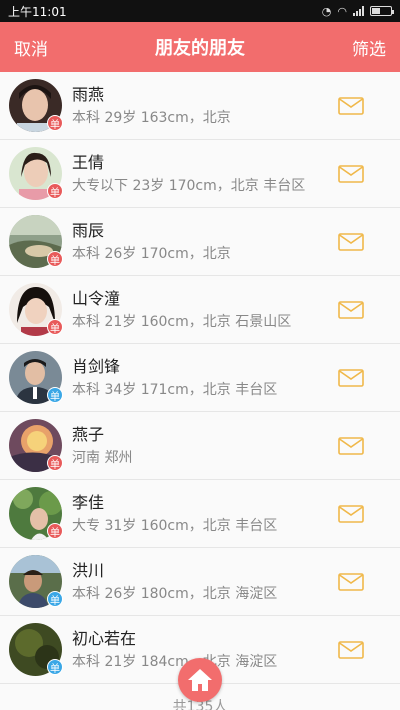 Image resolution: width=400 pixels, height=710 pixels. What do you see at coordinates (326, 11) in the screenshot?
I see `alarm-icon: ◔` at bounding box center [326, 11].